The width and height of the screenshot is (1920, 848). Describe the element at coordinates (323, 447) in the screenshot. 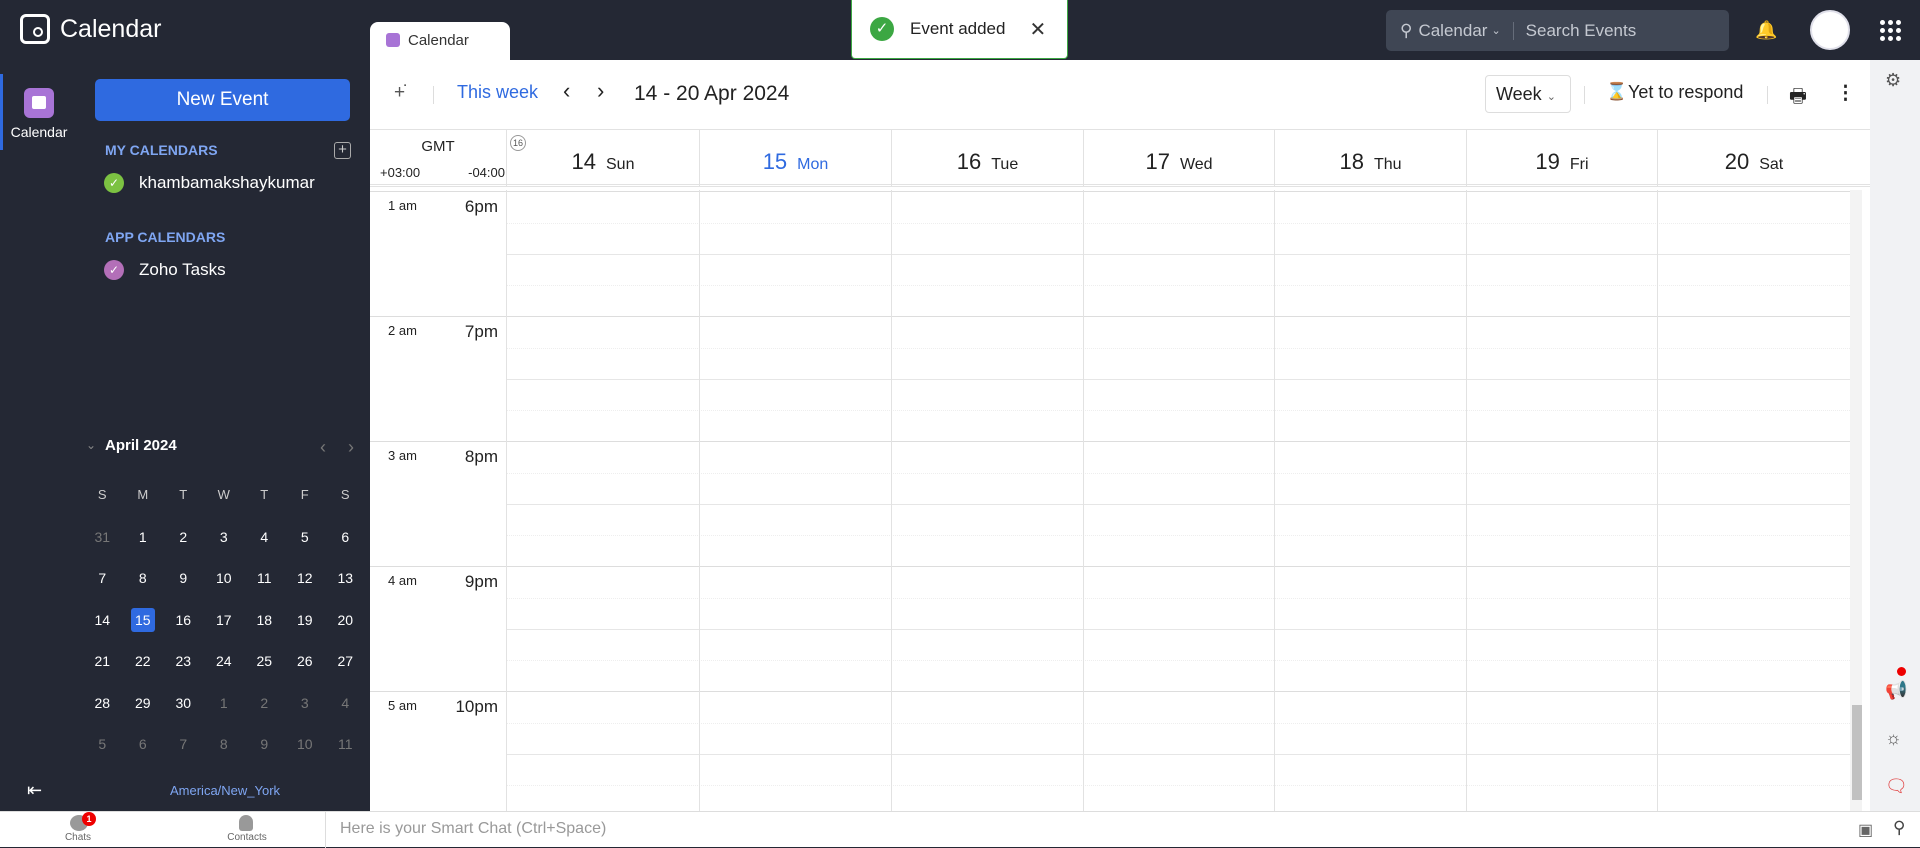

I see `prev-month-icon: ‹` at that location.